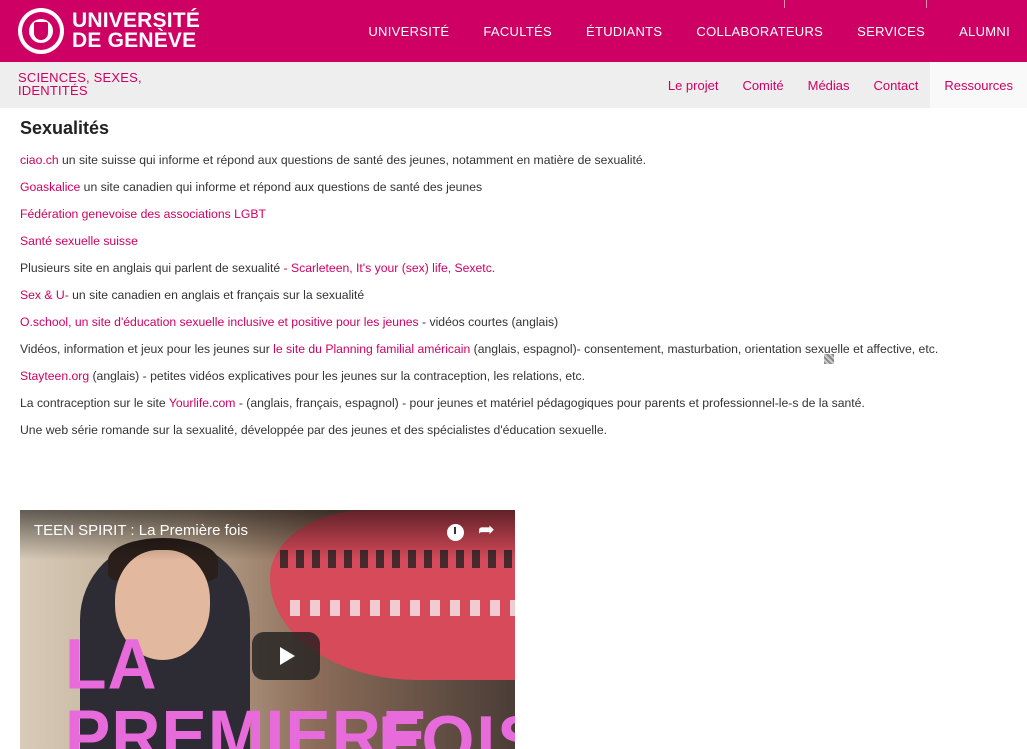  Describe the element at coordinates (41, 31) in the screenshot. I see `university-seal-icon` at that location.